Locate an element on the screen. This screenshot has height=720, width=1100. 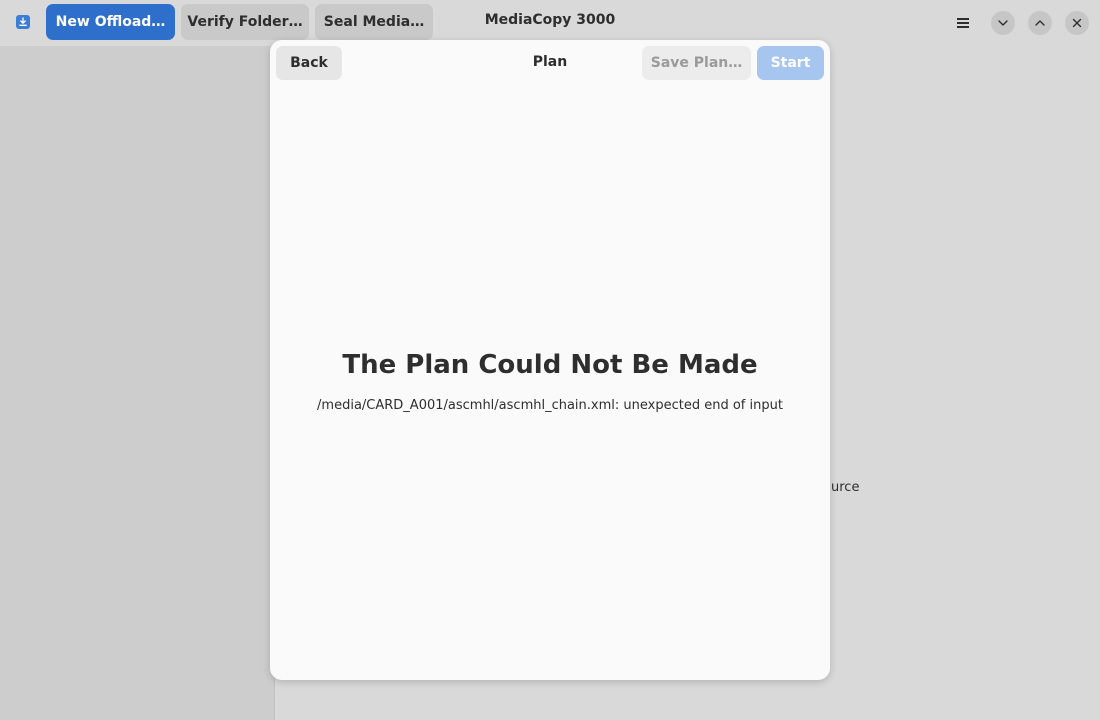
back-button: Back is located at coordinates (309, 63).